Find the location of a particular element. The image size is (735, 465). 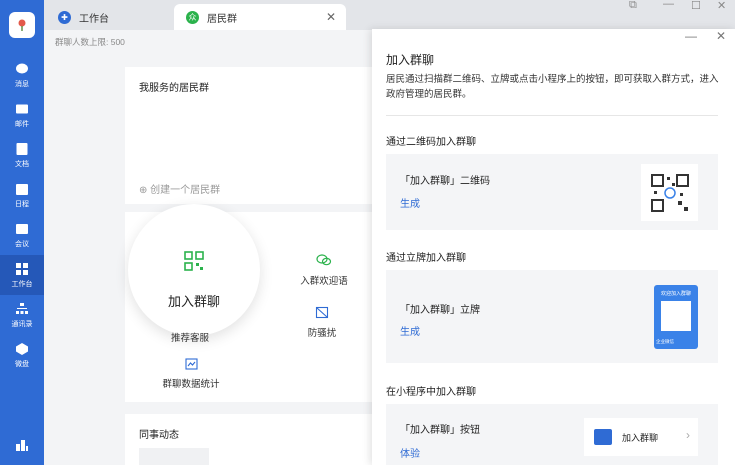

join-group-button-label: 加入群聊 is located at coordinates (640, 438).